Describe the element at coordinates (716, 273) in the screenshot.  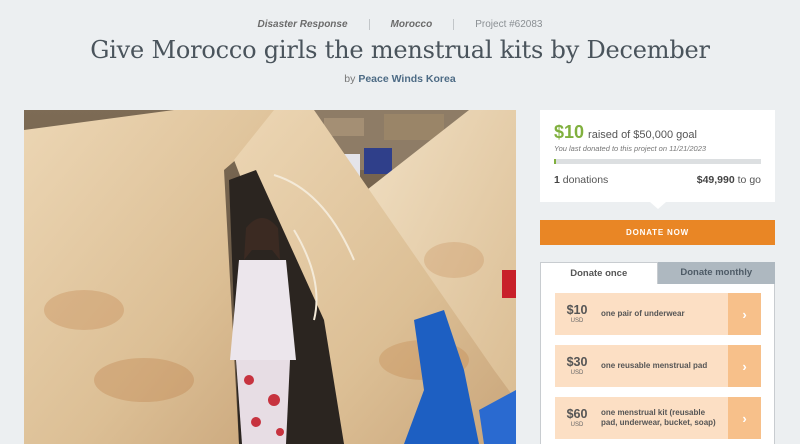
I see `tab-donate-monthly: Donate monthly` at that location.